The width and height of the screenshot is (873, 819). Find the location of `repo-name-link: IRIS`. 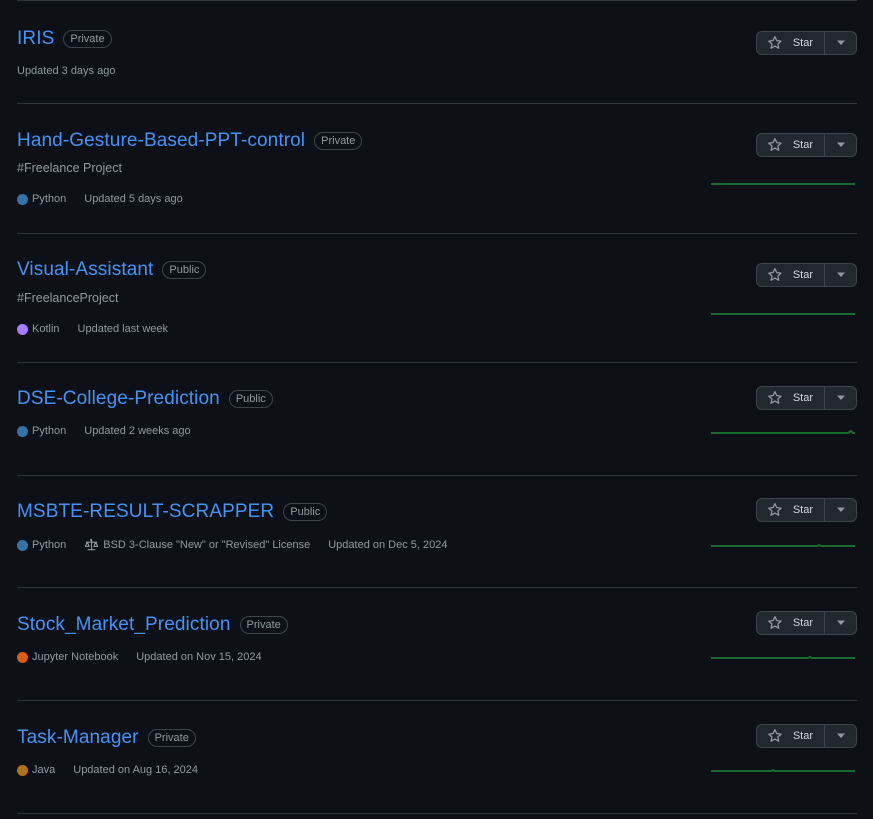

repo-name-link: IRIS is located at coordinates (35, 39).